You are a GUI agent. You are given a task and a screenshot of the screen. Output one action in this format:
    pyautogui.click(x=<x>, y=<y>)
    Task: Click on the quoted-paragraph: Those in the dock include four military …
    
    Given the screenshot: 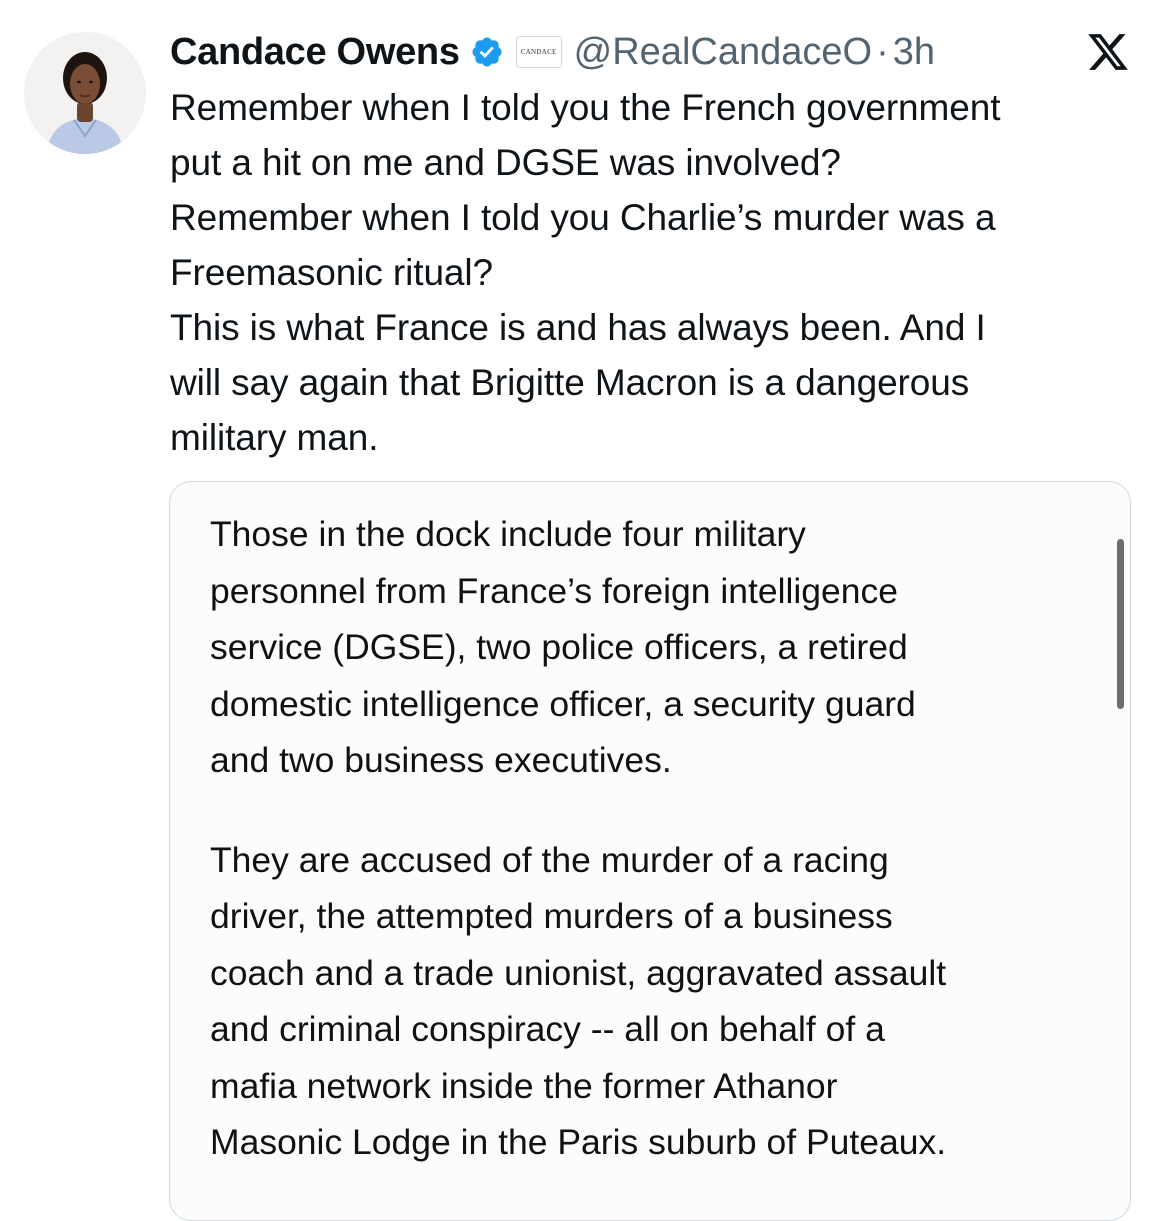 What is the action you would take?
    pyautogui.click(x=563, y=647)
    